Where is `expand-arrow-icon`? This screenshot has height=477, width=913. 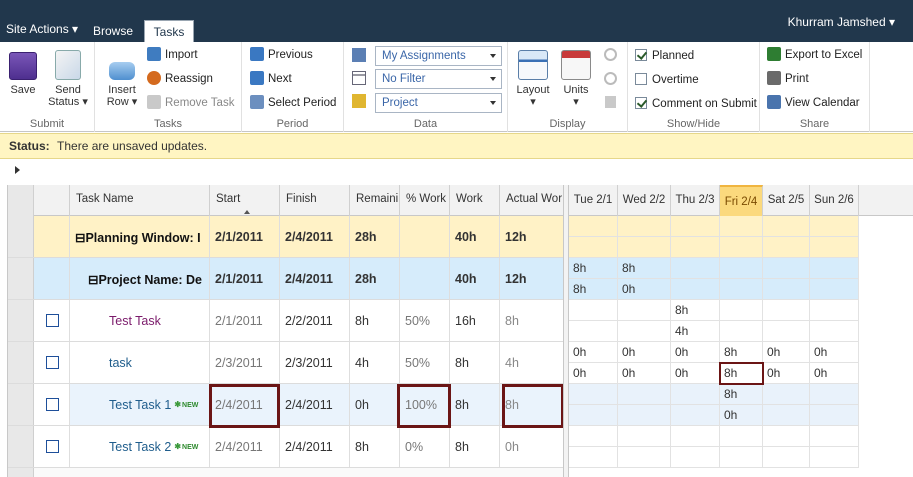
expand-arrow-icon is located at coordinates (17, 170).